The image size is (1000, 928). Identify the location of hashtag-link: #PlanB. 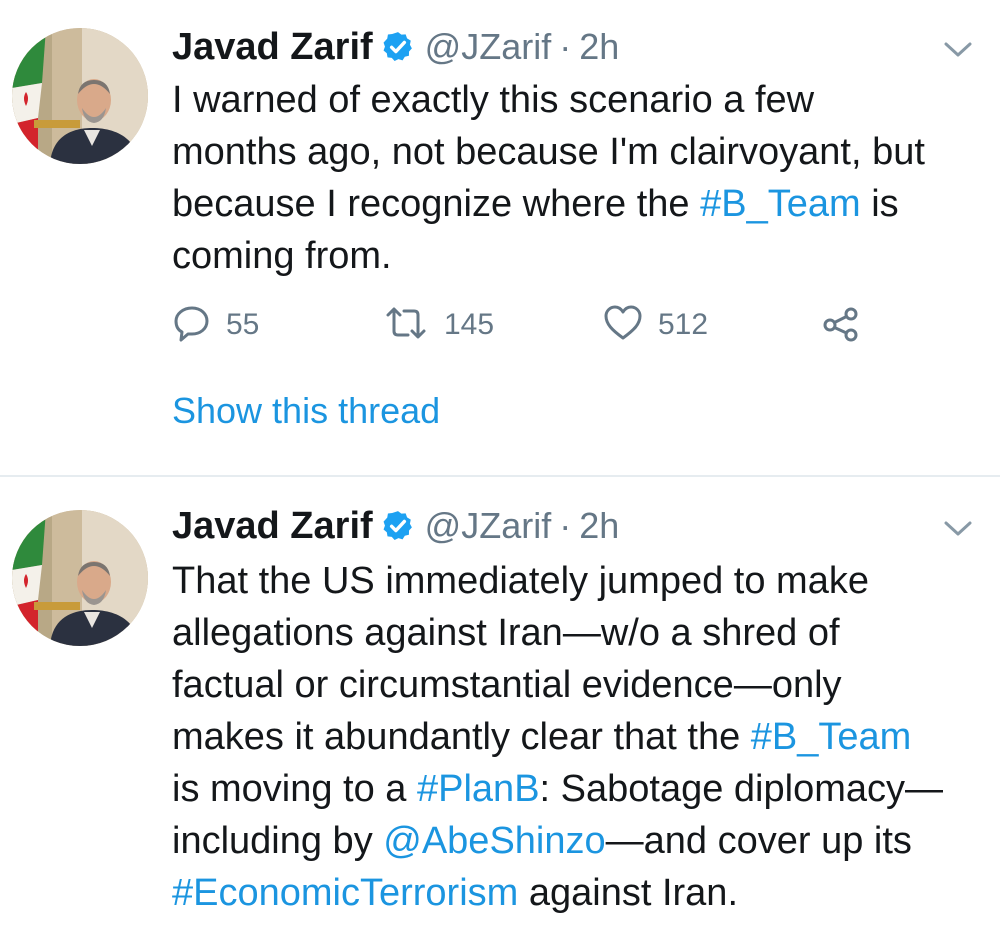
(478, 789).